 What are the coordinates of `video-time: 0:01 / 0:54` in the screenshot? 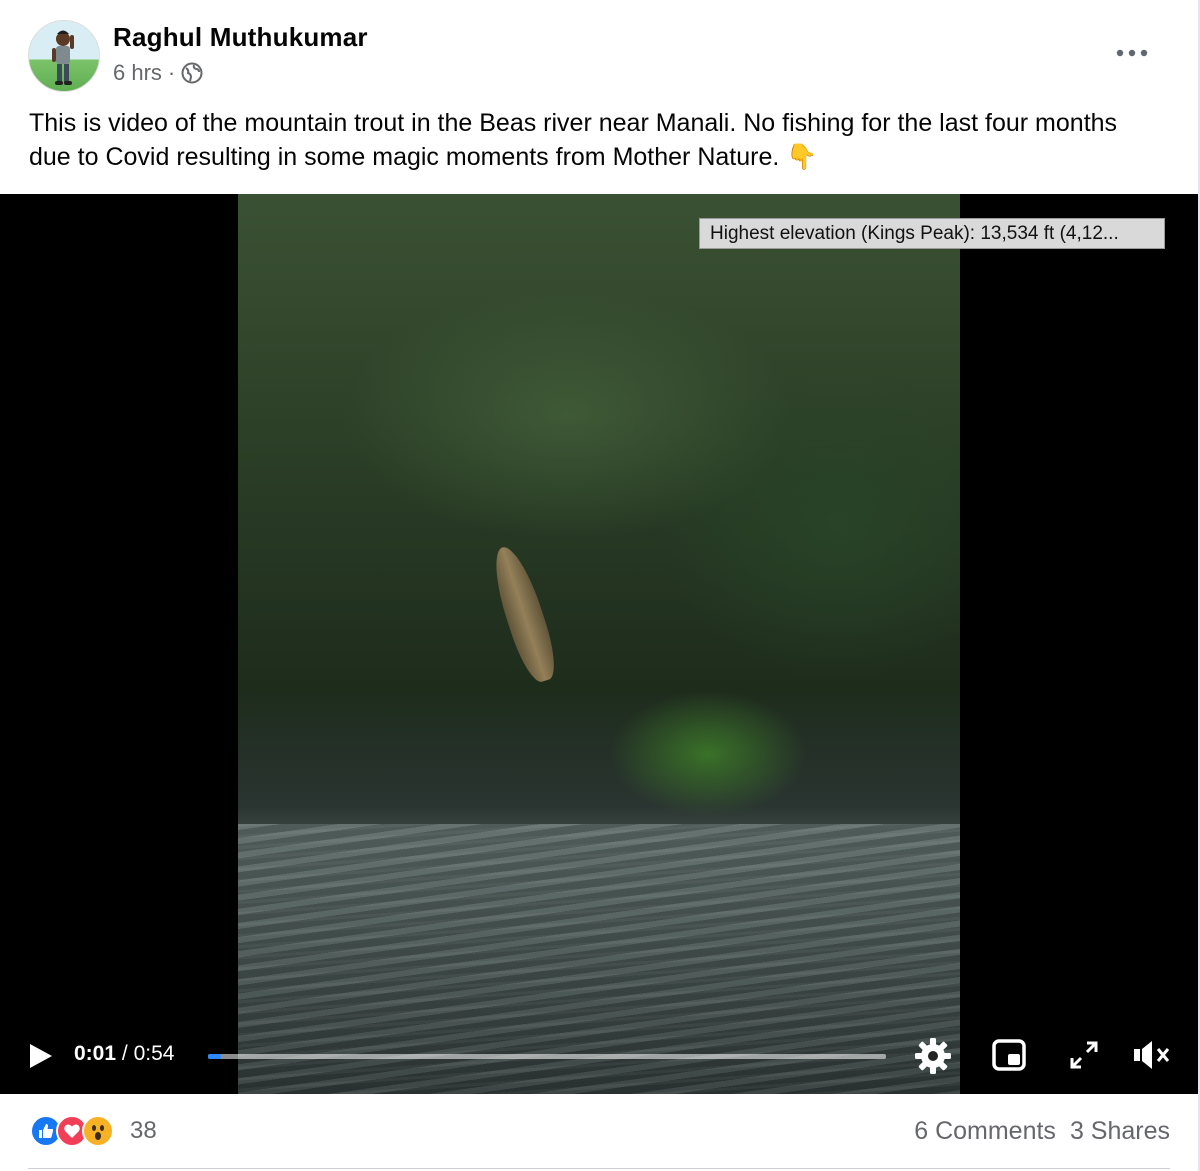 It's located at (124, 1054).